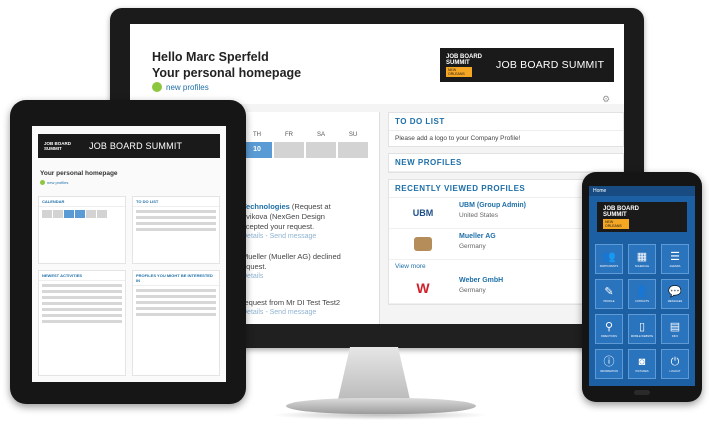 The image size is (709, 431). Describe the element at coordinates (609, 301) in the screenshot. I see `tile-label: Profile` at that location.